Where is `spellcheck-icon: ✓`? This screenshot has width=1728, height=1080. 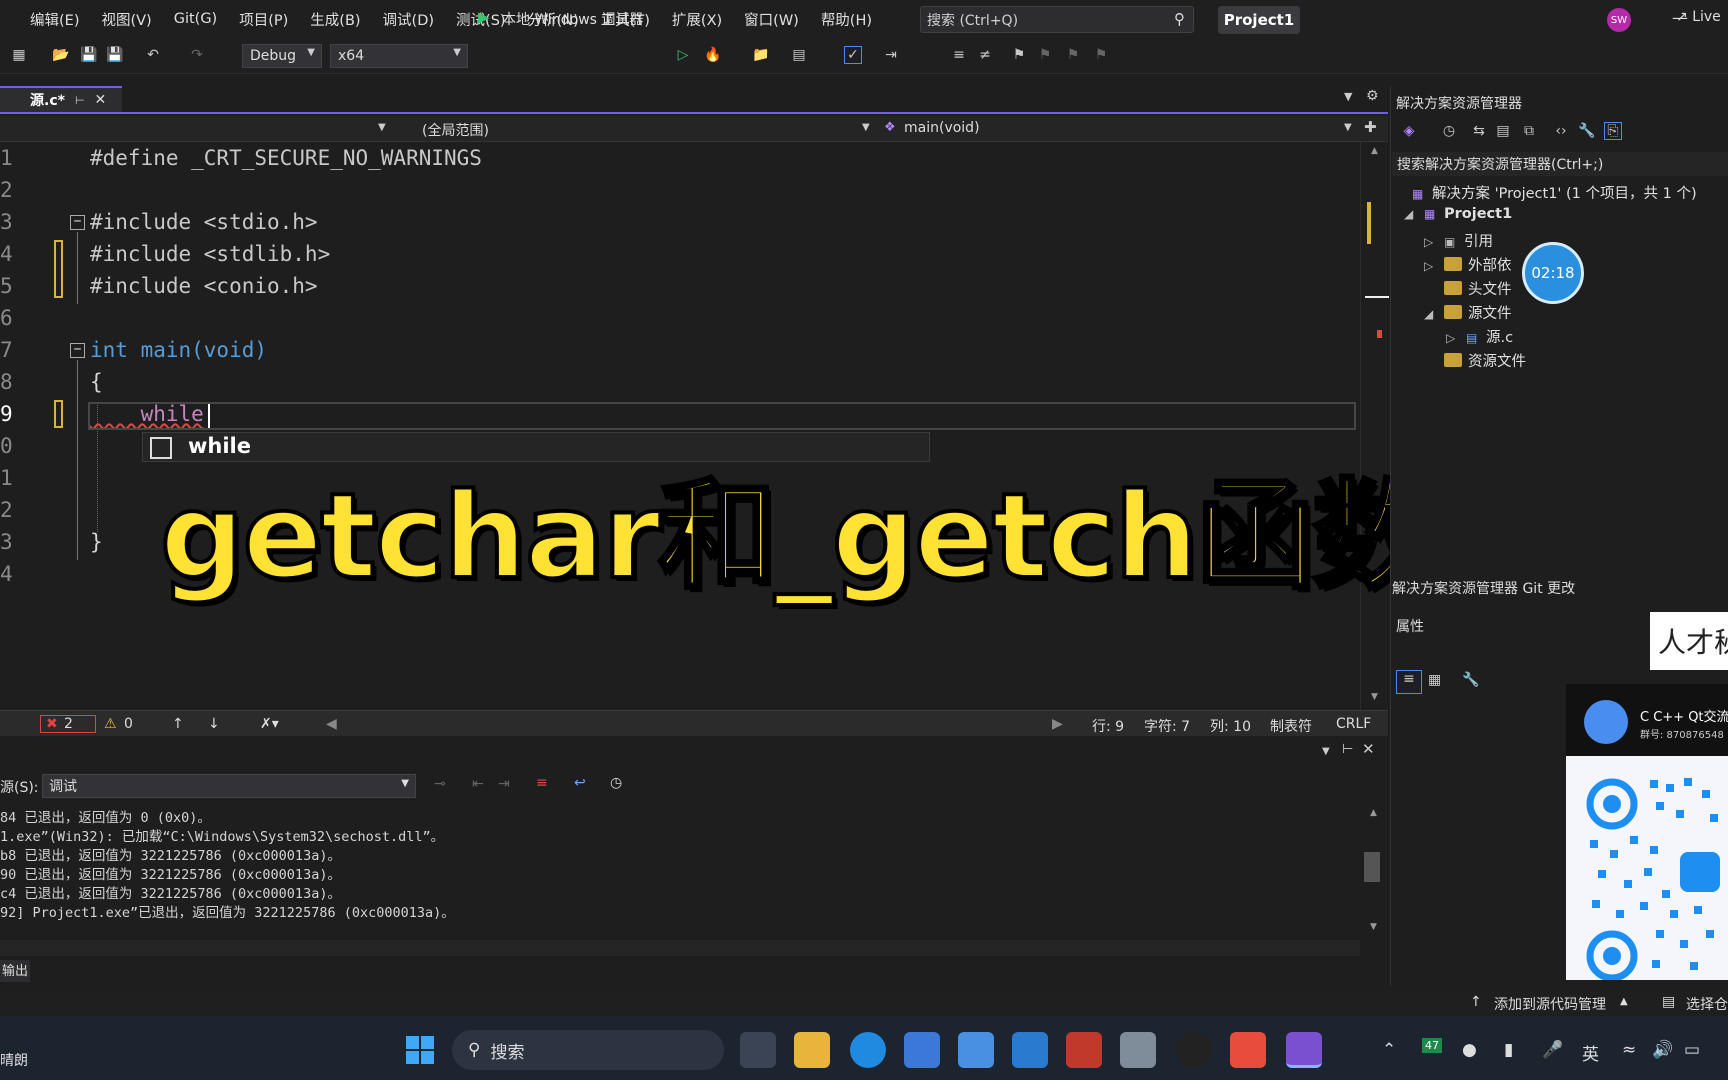 spellcheck-icon: ✓ is located at coordinates (853, 55).